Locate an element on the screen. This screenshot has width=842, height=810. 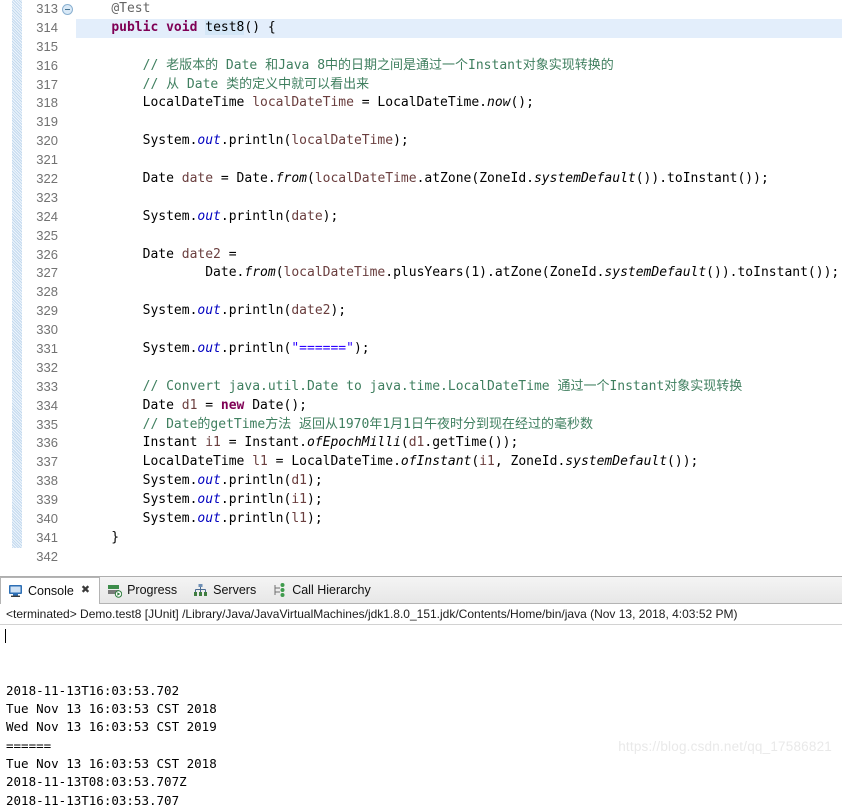
progress-icon is located at coordinates (115, 590).